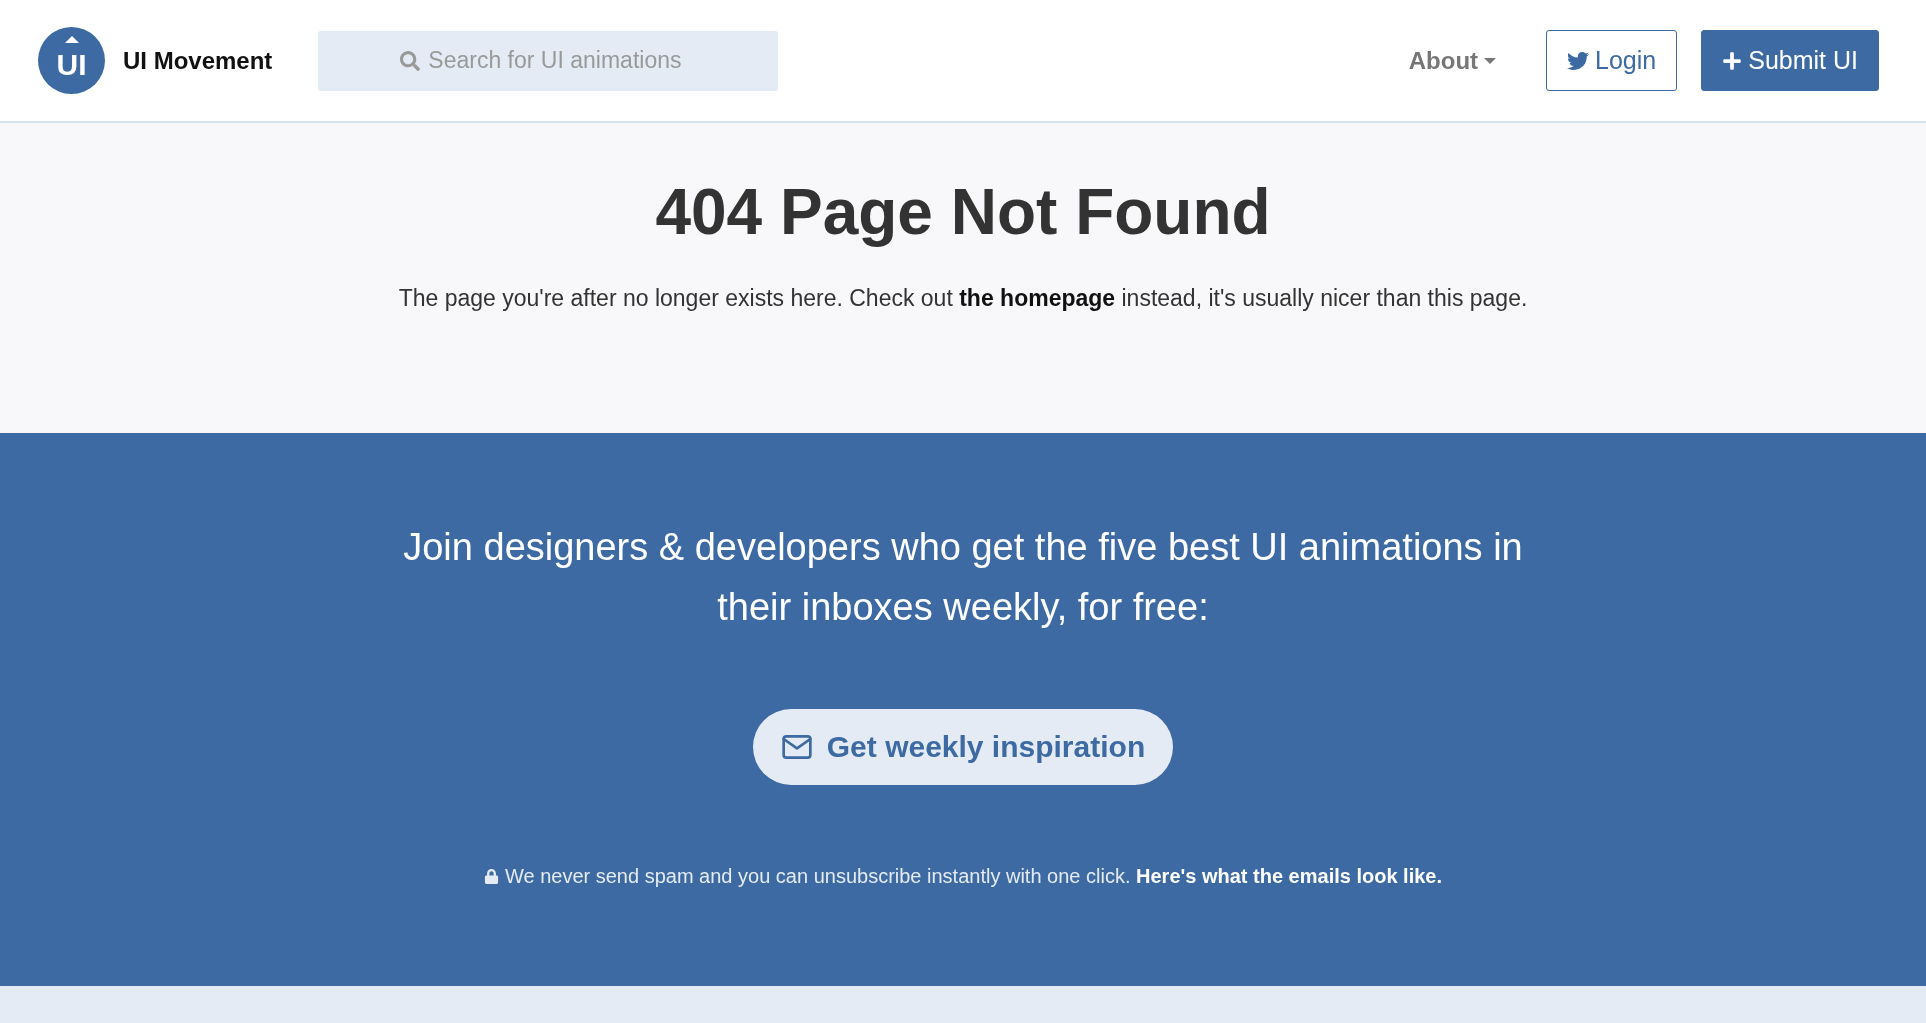 Image resolution: width=1926 pixels, height=1023 pixels. Describe the element at coordinates (1490, 60) in the screenshot. I see `caret-icon` at that location.